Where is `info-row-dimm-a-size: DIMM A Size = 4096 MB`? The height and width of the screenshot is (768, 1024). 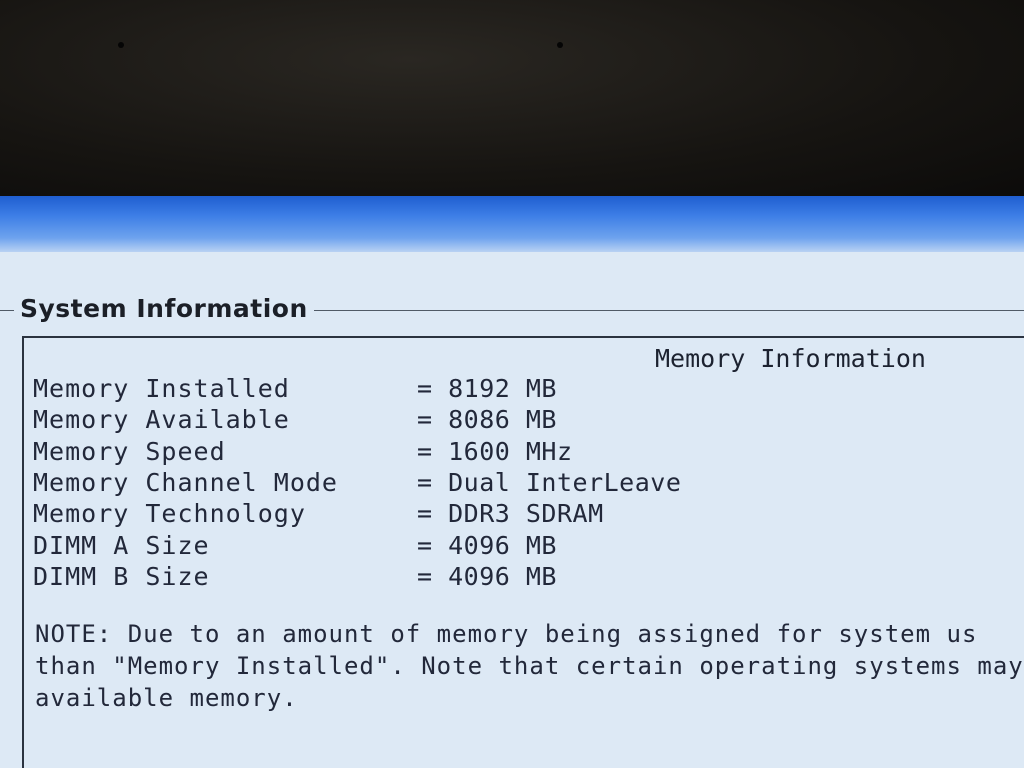 info-row-dimm-a-size: DIMM A Size = 4096 MB is located at coordinates (523, 546).